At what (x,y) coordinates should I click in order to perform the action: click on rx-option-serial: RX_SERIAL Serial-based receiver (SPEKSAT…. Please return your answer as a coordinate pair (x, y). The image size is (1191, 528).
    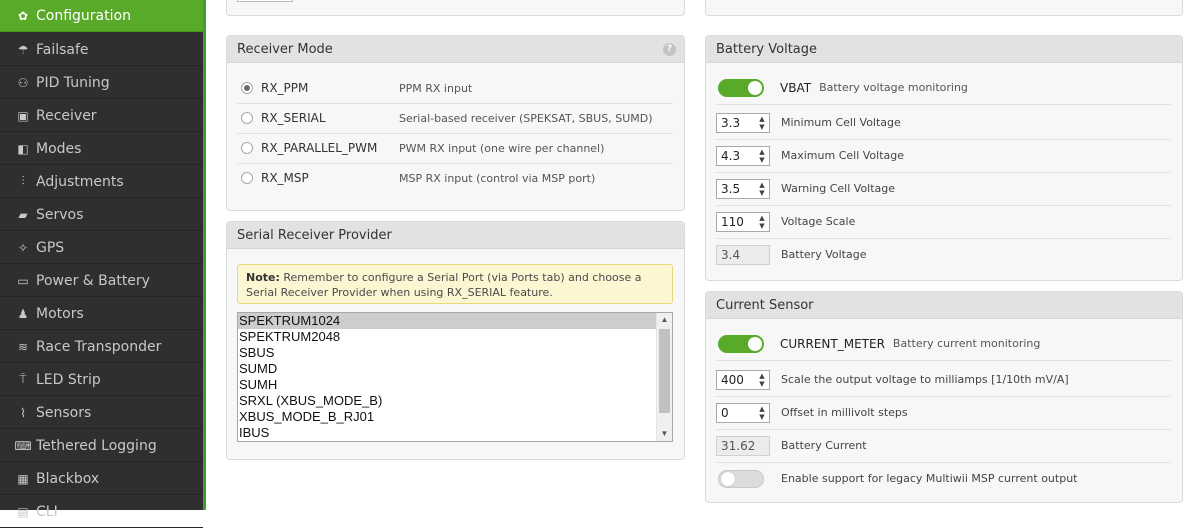
    Looking at the image, I should click on (455, 118).